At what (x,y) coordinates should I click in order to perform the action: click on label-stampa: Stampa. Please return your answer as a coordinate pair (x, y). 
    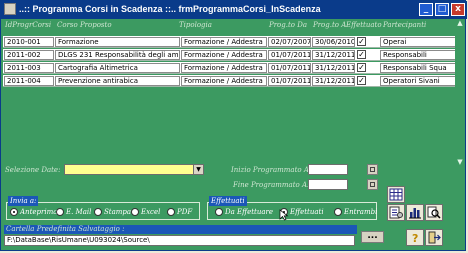
    Looking at the image, I should click on (118, 212).